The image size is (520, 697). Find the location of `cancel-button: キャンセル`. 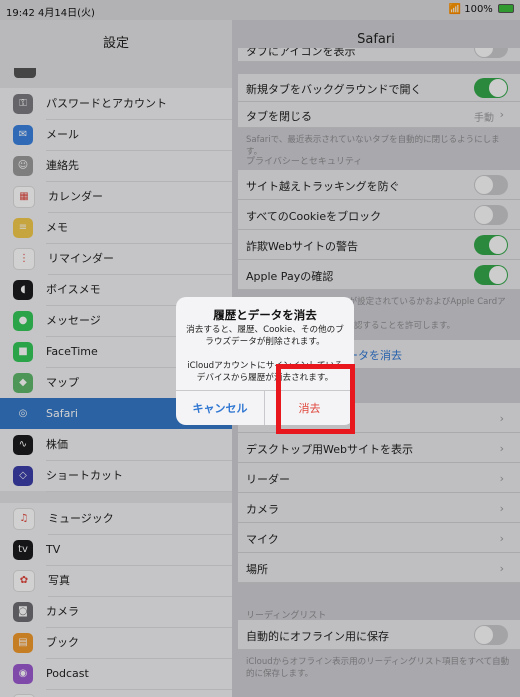

cancel-button: キャンセル is located at coordinates (220, 408).